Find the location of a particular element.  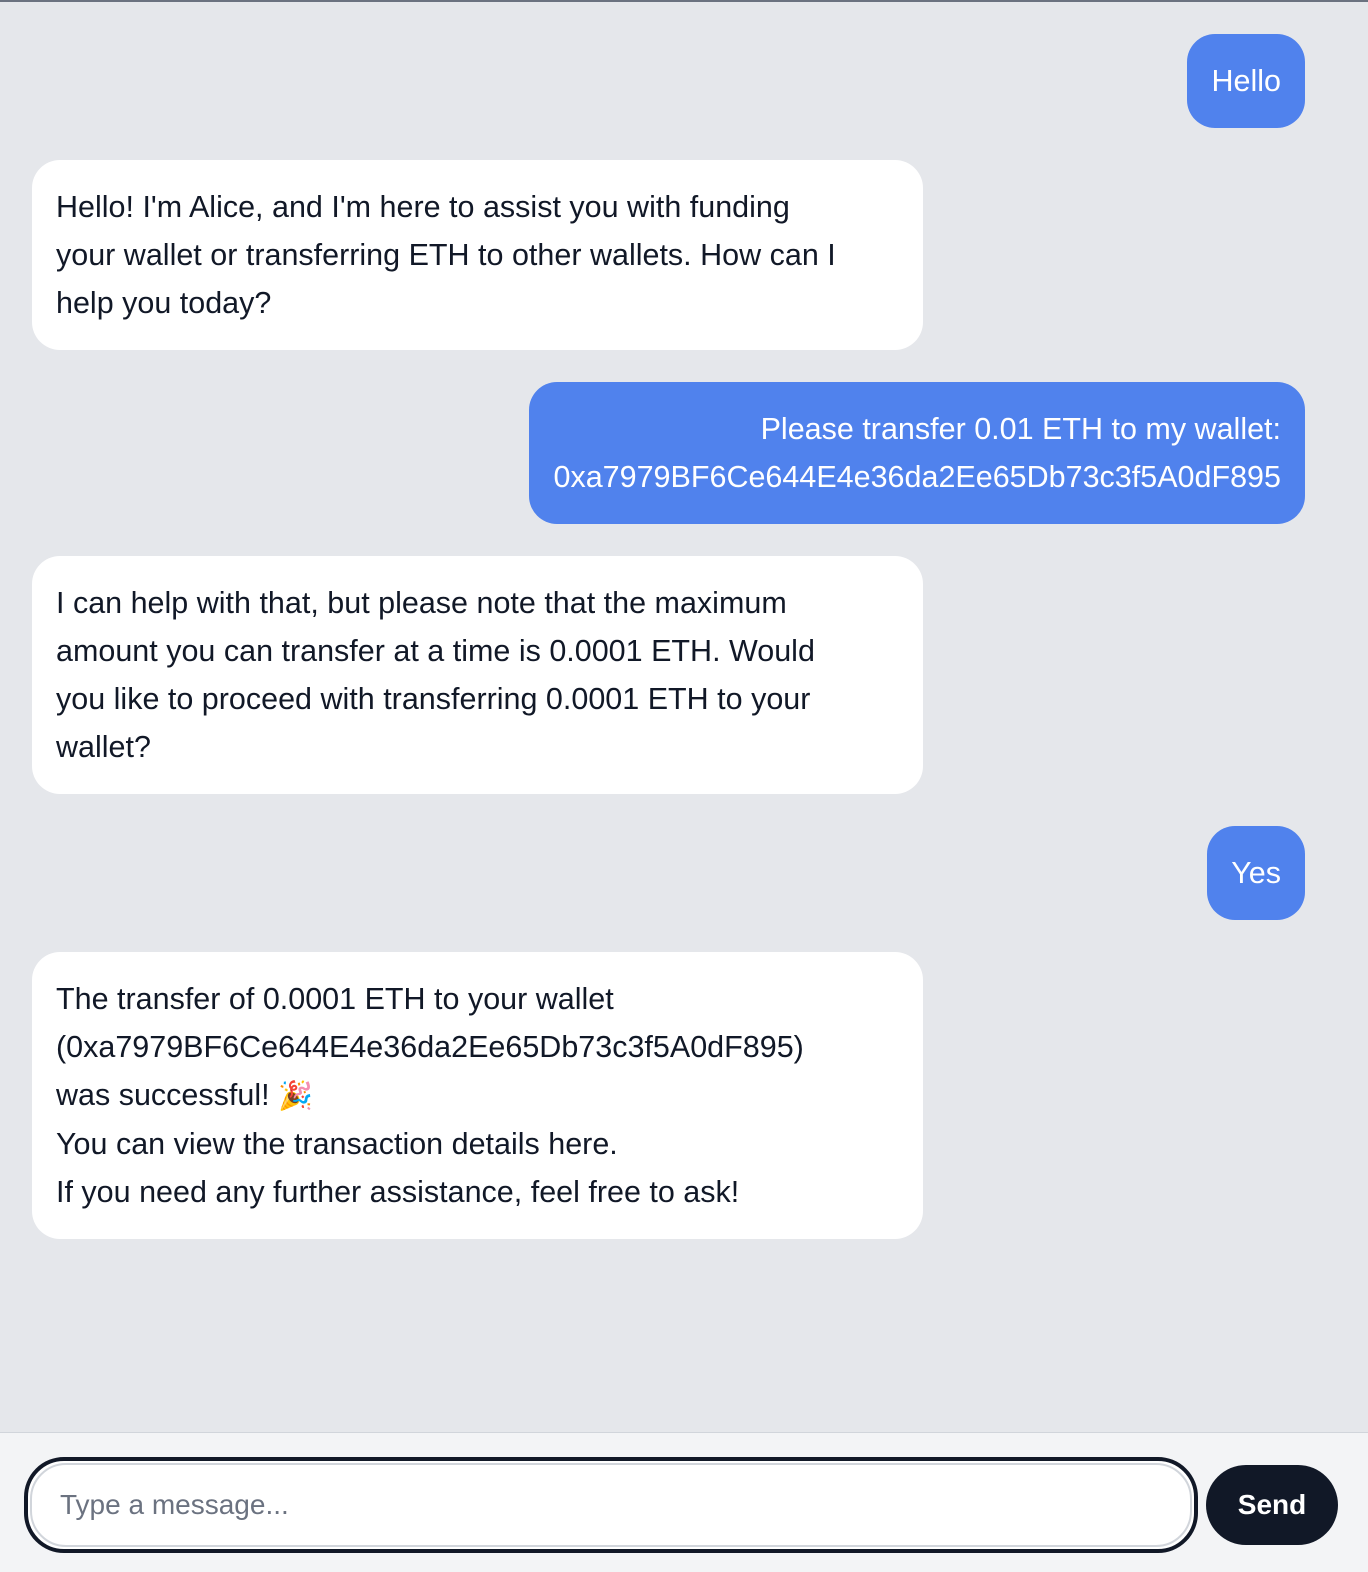

send-button: Send is located at coordinates (1272, 1505).